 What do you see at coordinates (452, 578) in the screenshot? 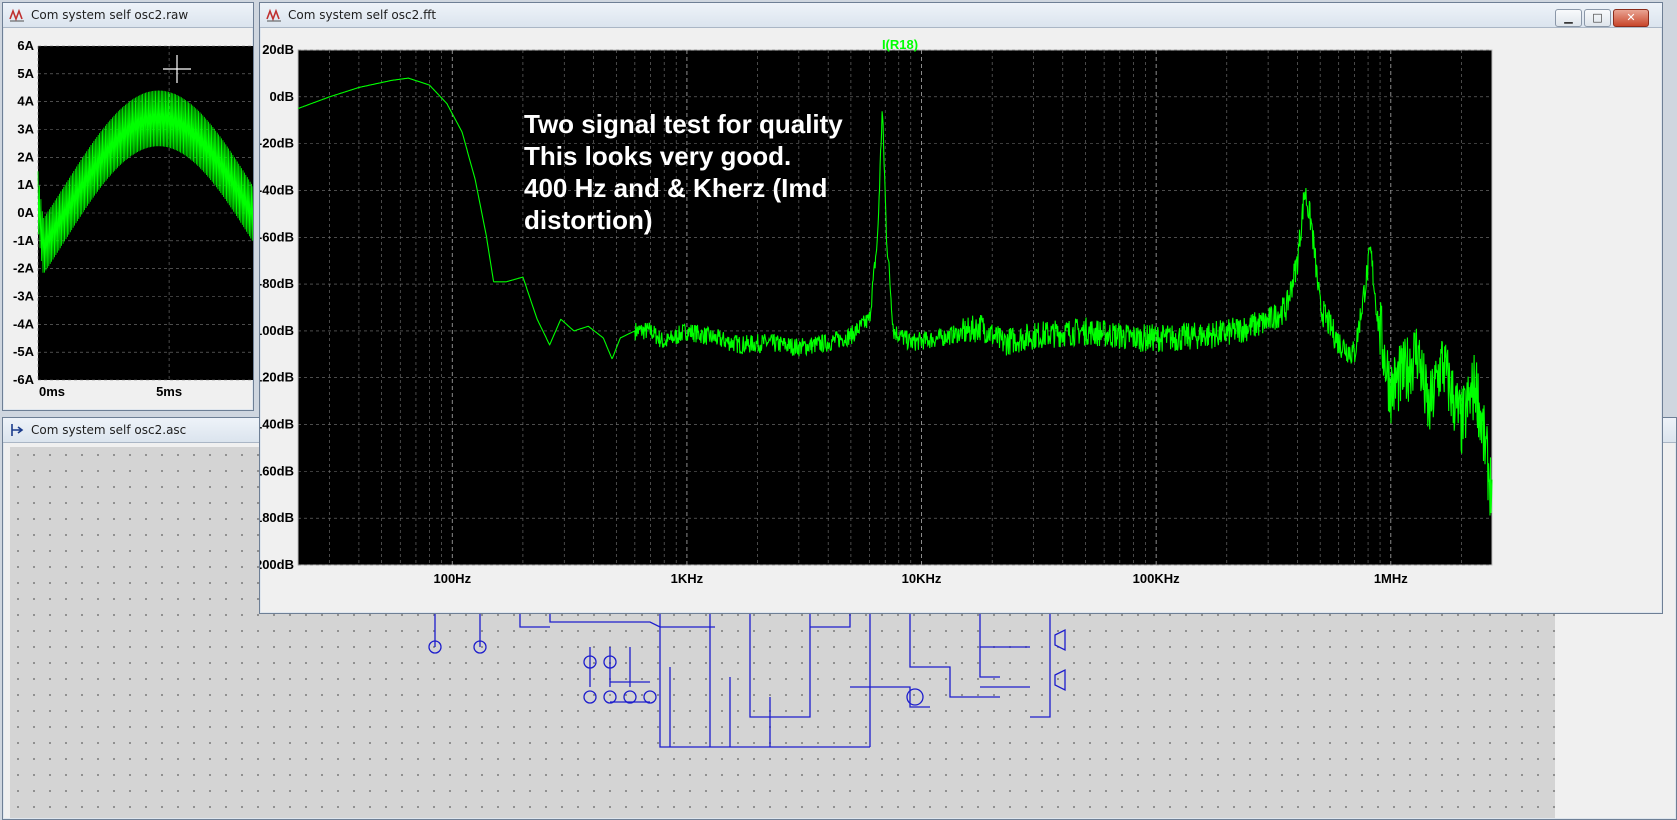
I see `x-tick-label: 100Hz` at bounding box center [452, 578].